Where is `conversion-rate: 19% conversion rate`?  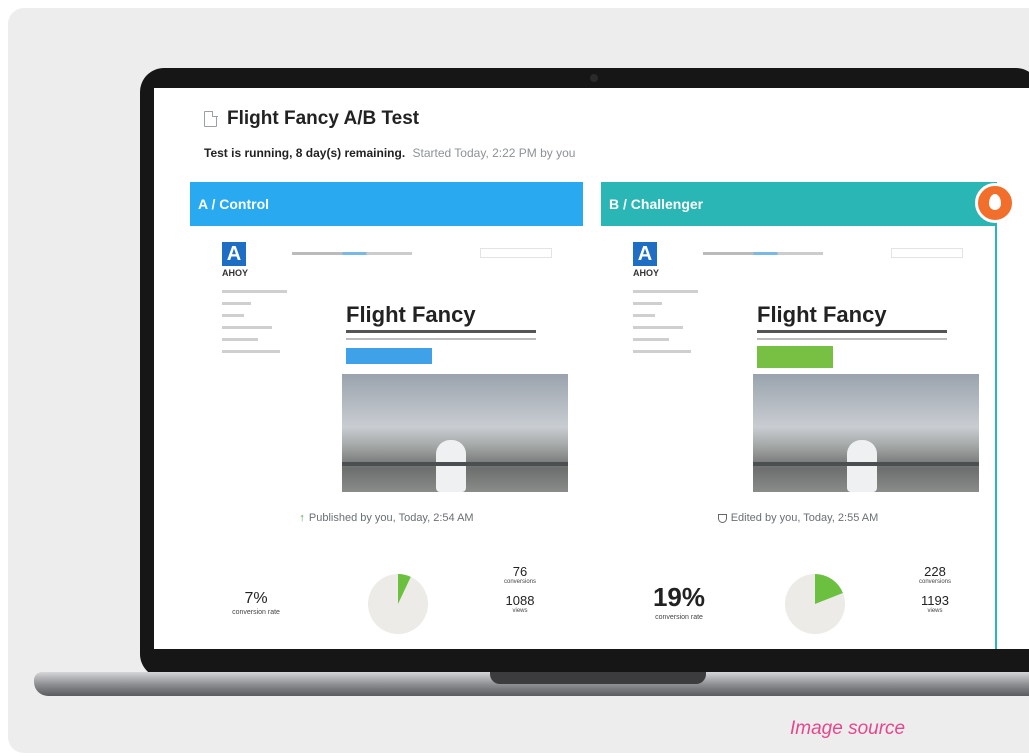 conversion-rate: 19% conversion rate is located at coordinates (679, 601).